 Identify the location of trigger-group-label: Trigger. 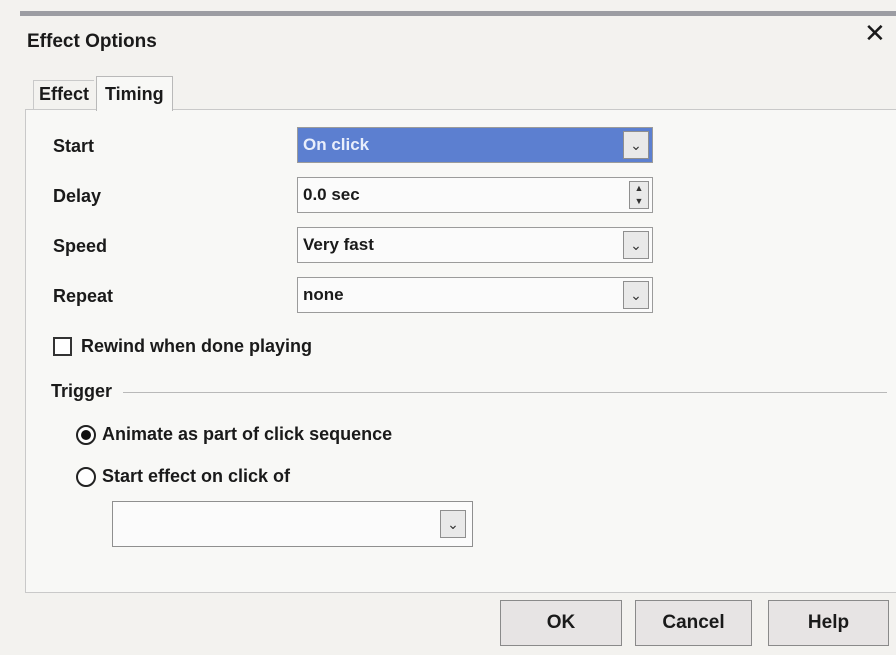
(82, 391).